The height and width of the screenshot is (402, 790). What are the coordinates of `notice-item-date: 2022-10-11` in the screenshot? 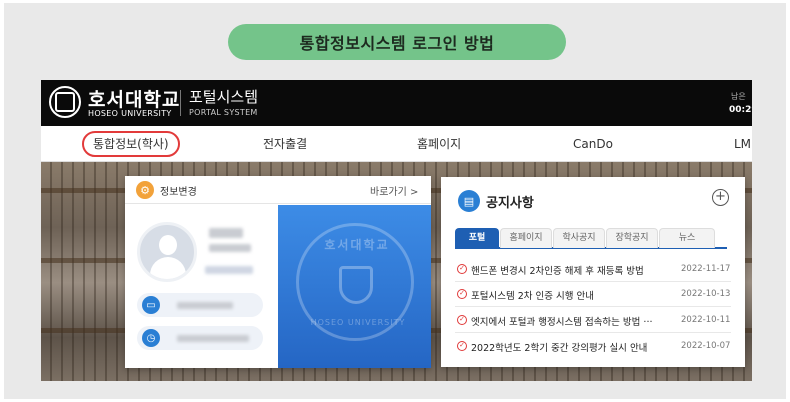 It's located at (706, 320).